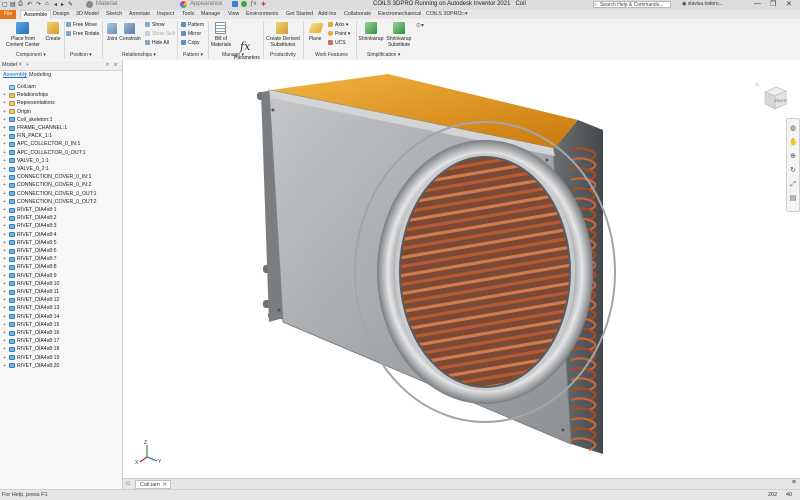  Describe the element at coordinates (139, 14) in the screenshot. I see `tab-annotate: Annotate` at that location.